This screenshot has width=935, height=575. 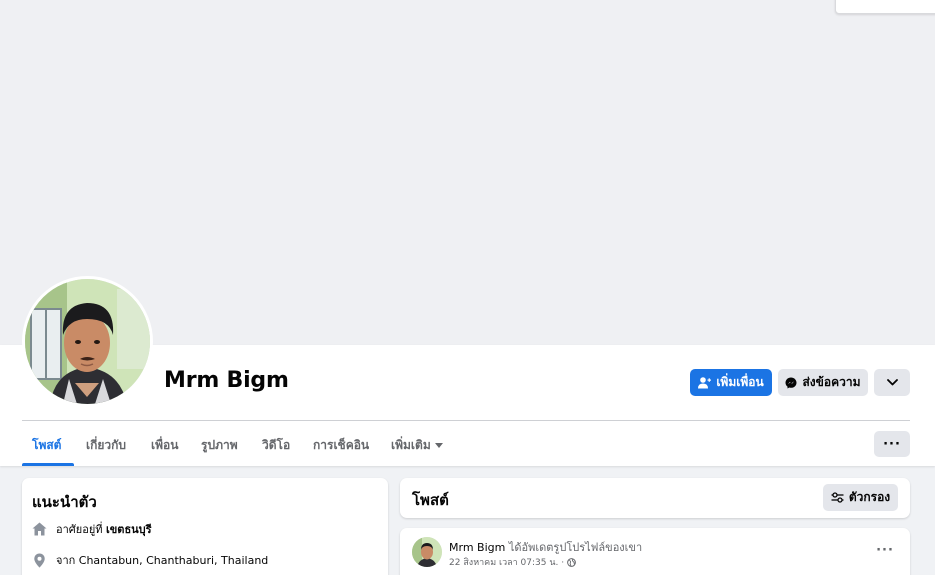 What do you see at coordinates (341, 445) in the screenshot?
I see `tab-checkins: การเช็คอิน` at bounding box center [341, 445].